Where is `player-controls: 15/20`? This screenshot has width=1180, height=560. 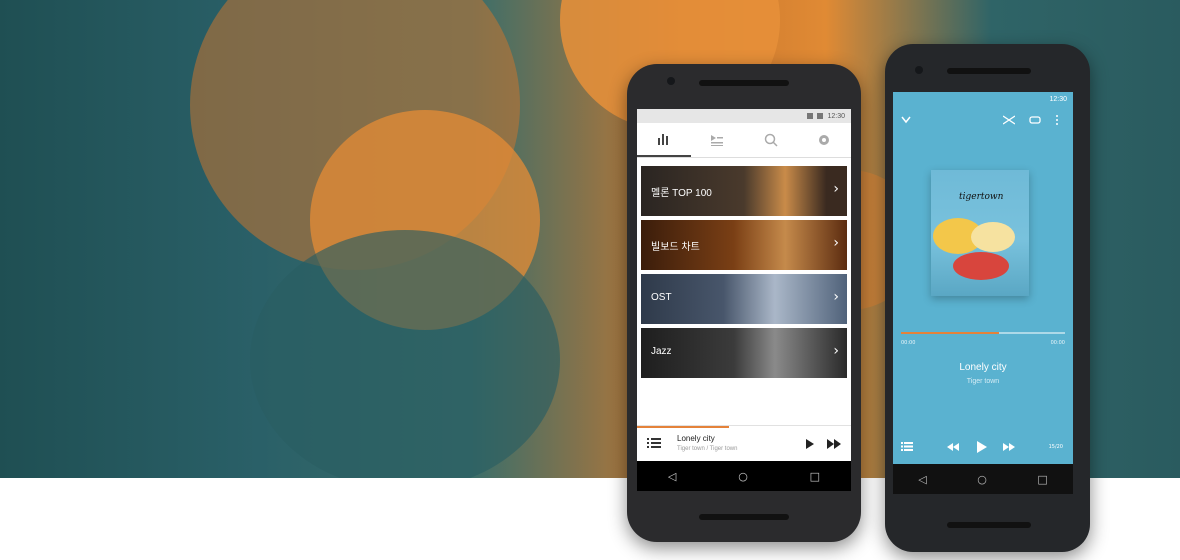
player-controls: 15/20 is located at coordinates (983, 447).